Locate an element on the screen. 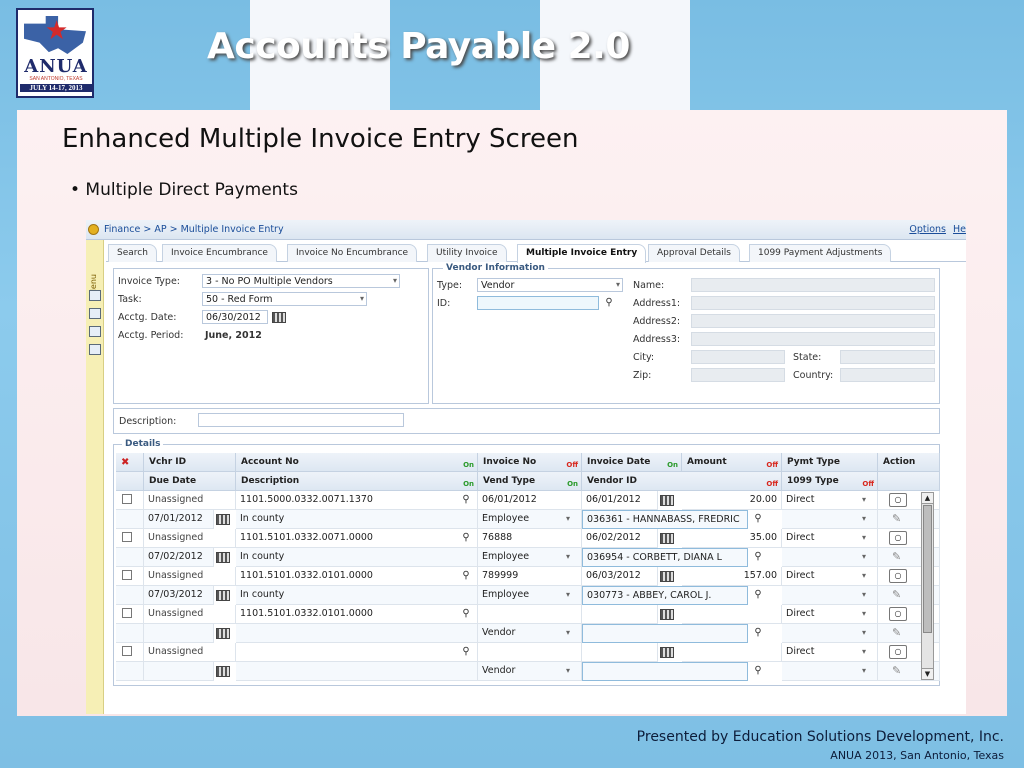 This screenshot has height=768, width=1024. task-select: 50 - Red Form ▾ is located at coordinates (284, 299).